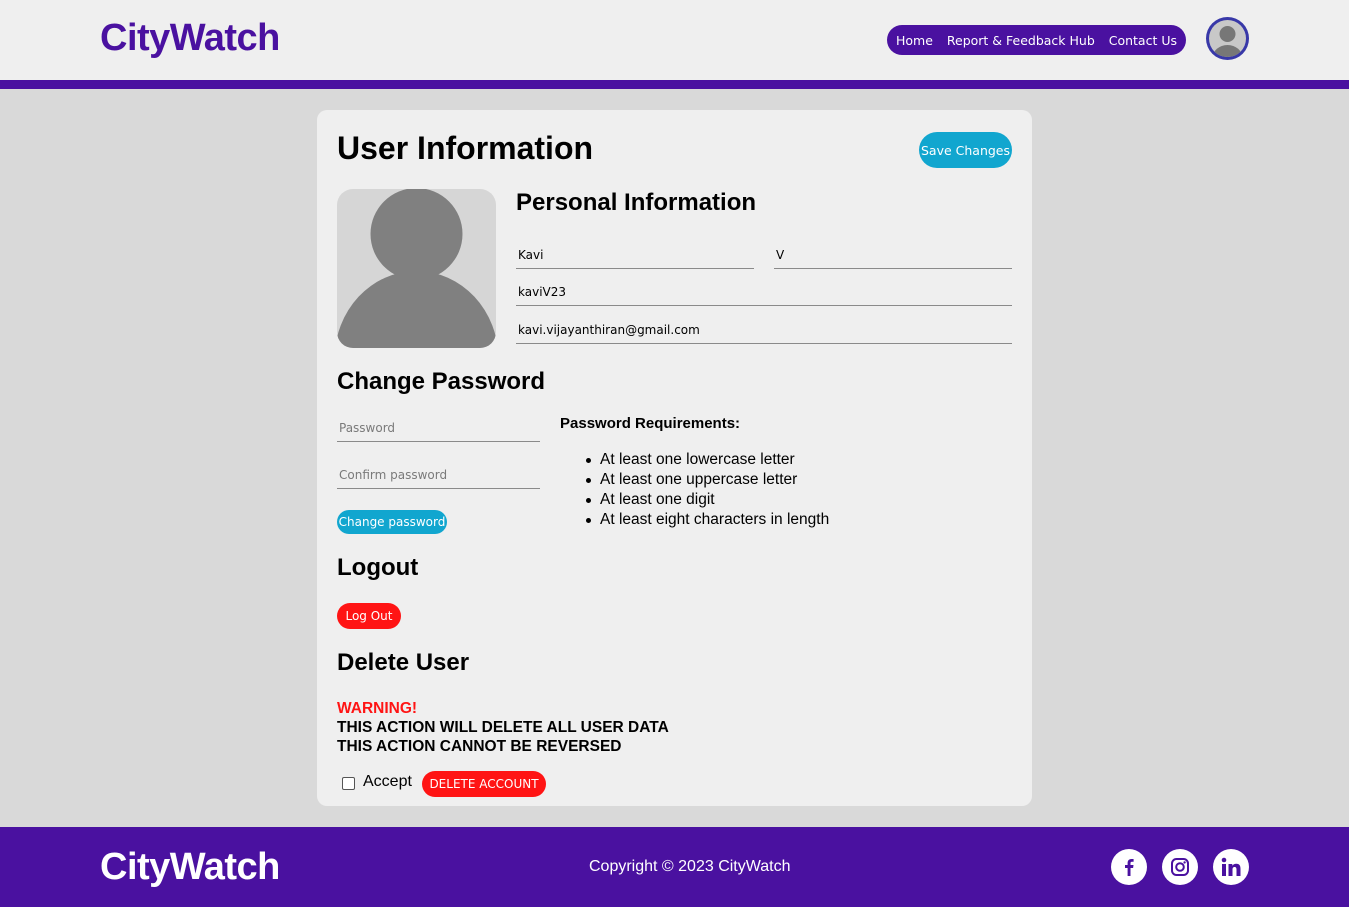 This screenshot has height=907, width=1349. I want to click on logout-heading: Logout, so click(378, 567).